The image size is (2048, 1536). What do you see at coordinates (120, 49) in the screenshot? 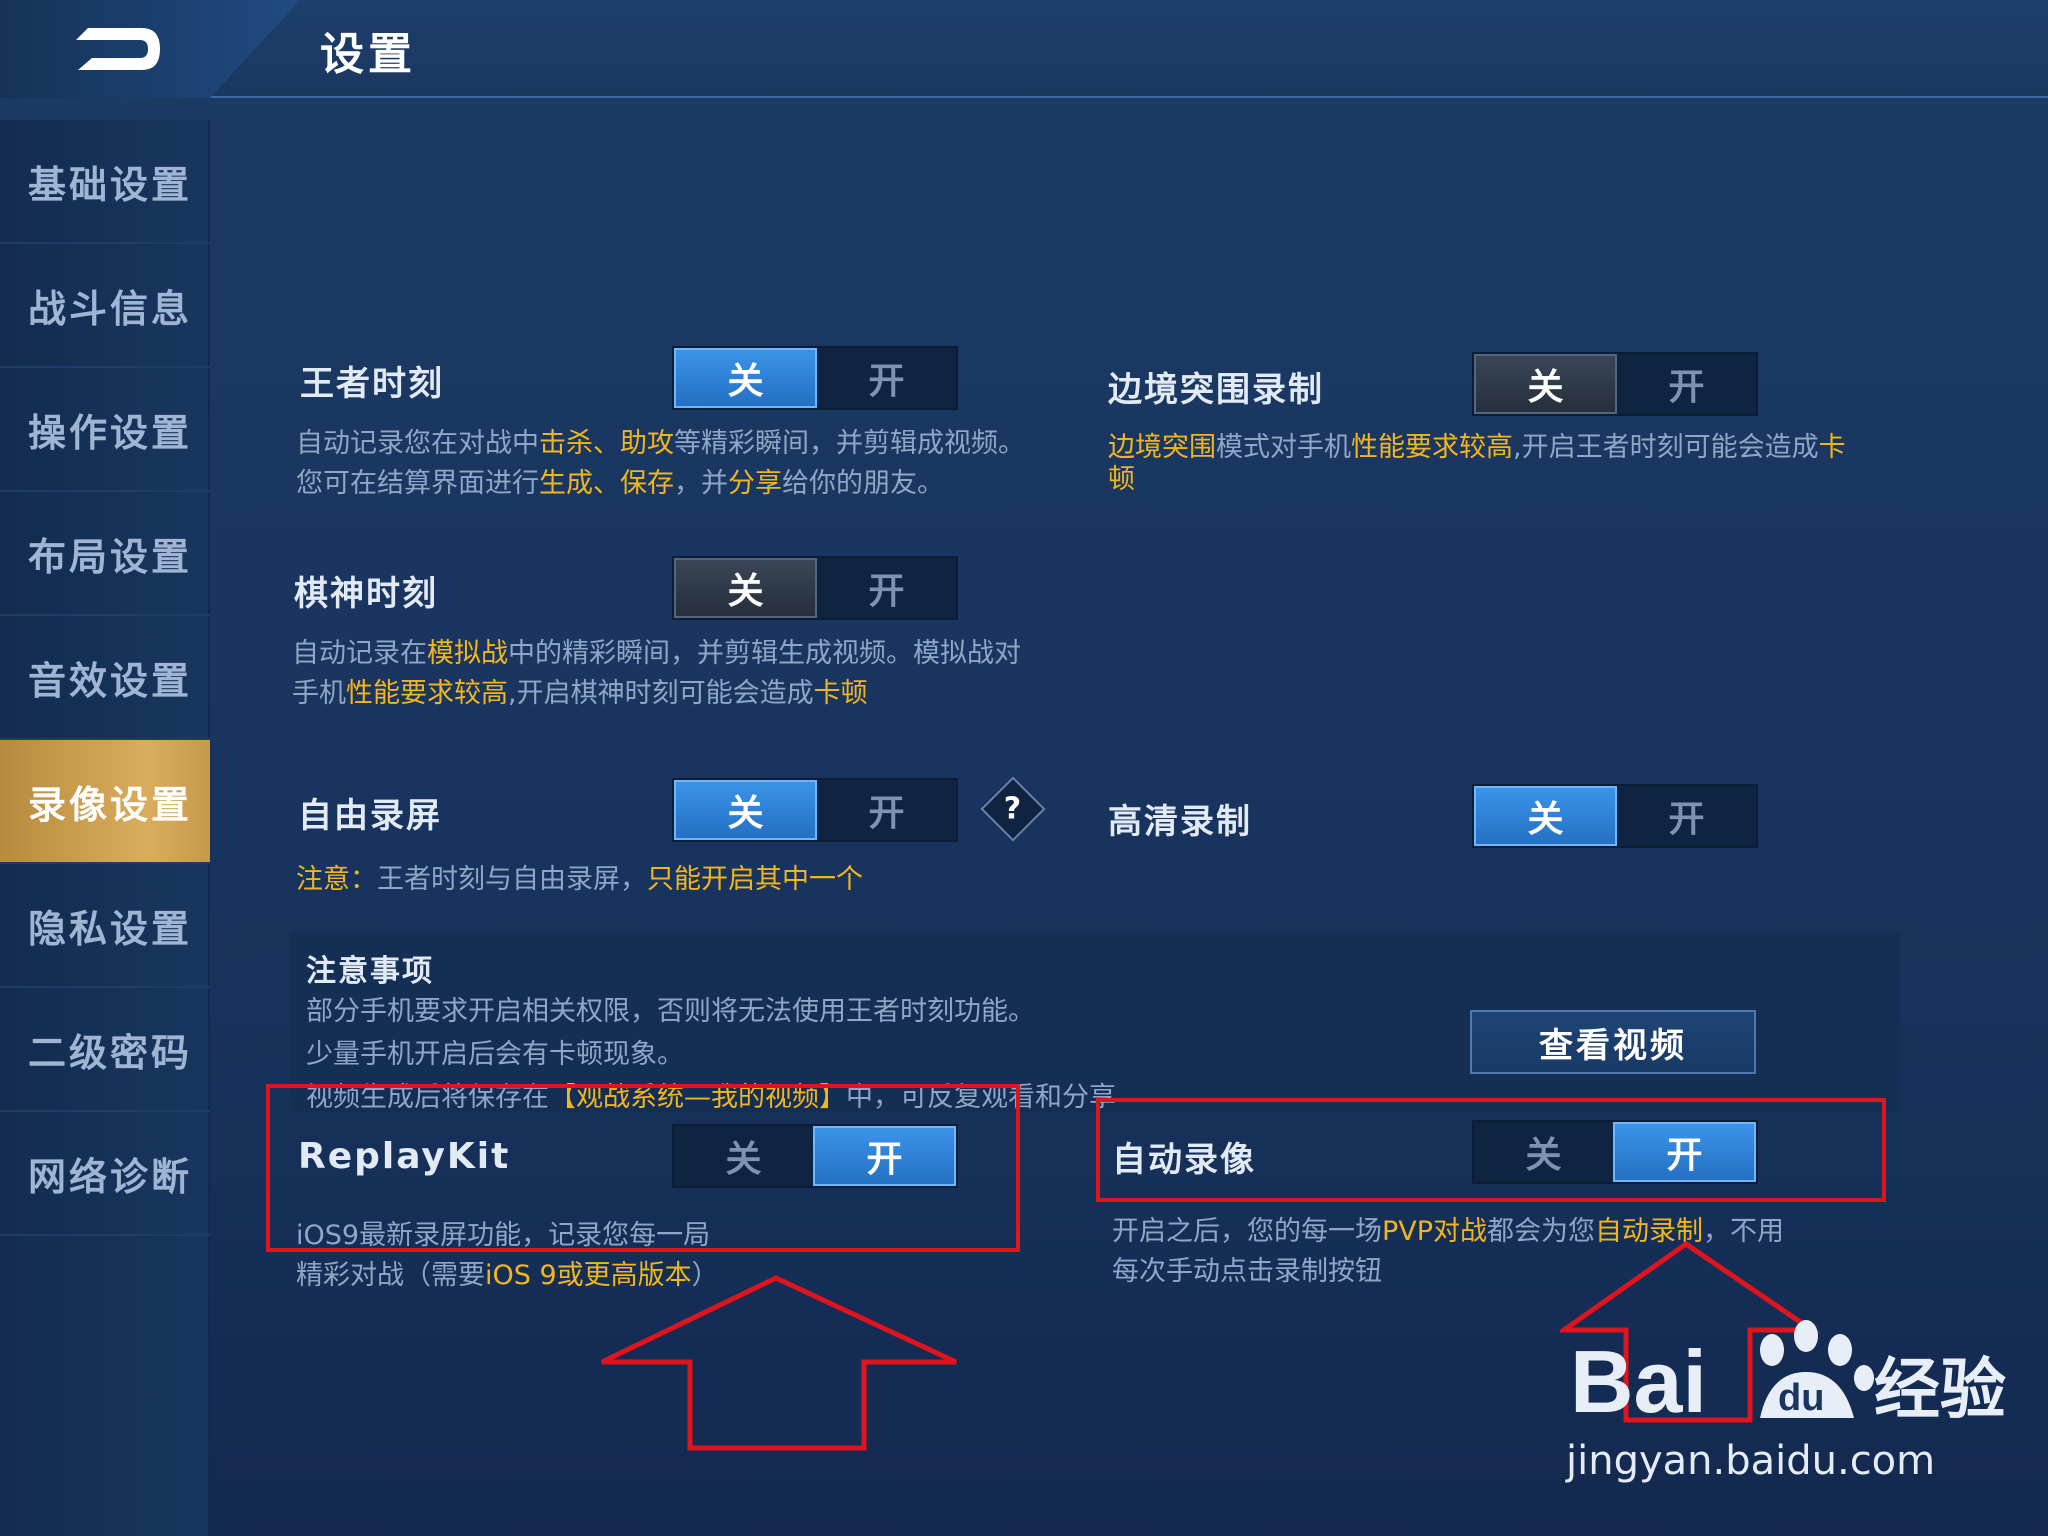
I see `back-arrow-icon` at bounding box center [120, 49].